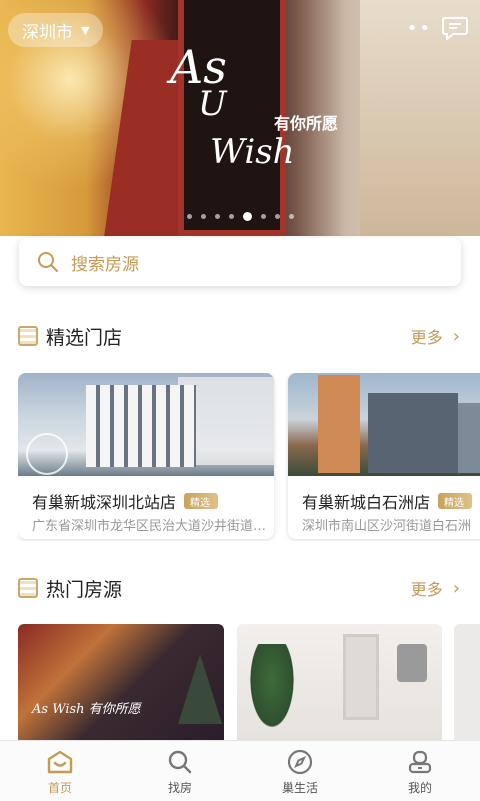  Describe the element at coordinates (47, 454) in the screenshot. I see `vr-view-icon` at that location.